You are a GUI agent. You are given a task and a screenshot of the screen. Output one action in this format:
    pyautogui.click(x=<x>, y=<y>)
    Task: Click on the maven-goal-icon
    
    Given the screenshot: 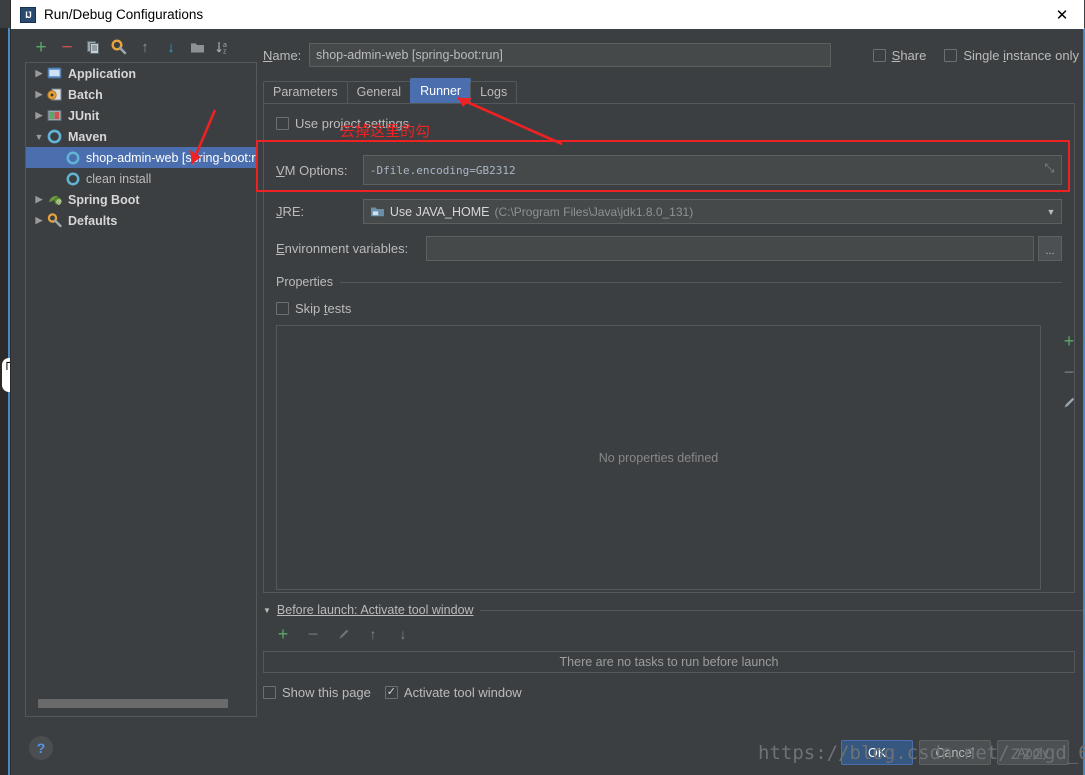 What is the action you would take?
    pyautogui.click(x=72, y=179)
    